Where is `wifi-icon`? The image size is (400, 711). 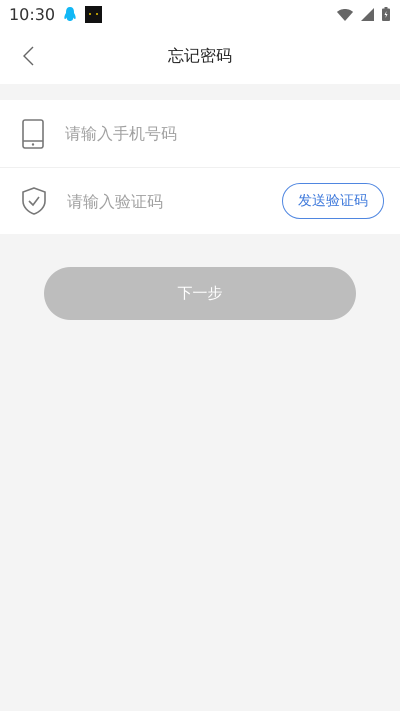 wifi-icon is located at coordinates (345, 14).